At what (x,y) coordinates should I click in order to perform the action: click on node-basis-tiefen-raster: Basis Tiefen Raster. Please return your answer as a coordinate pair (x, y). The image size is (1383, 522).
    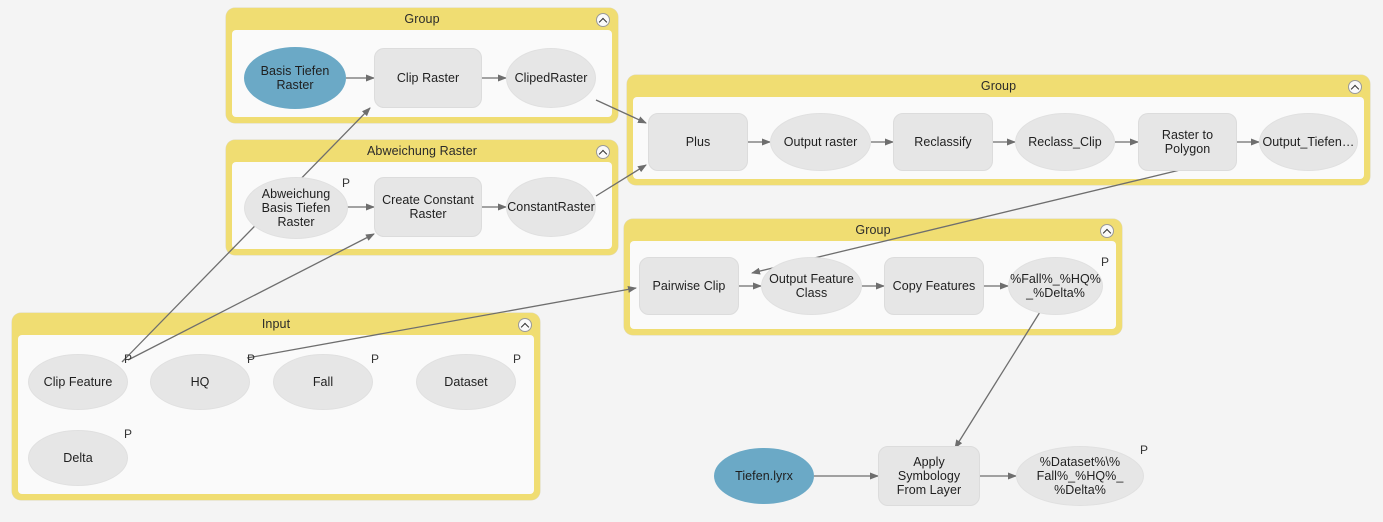
    Looking at the image, I should click on (295, 78).